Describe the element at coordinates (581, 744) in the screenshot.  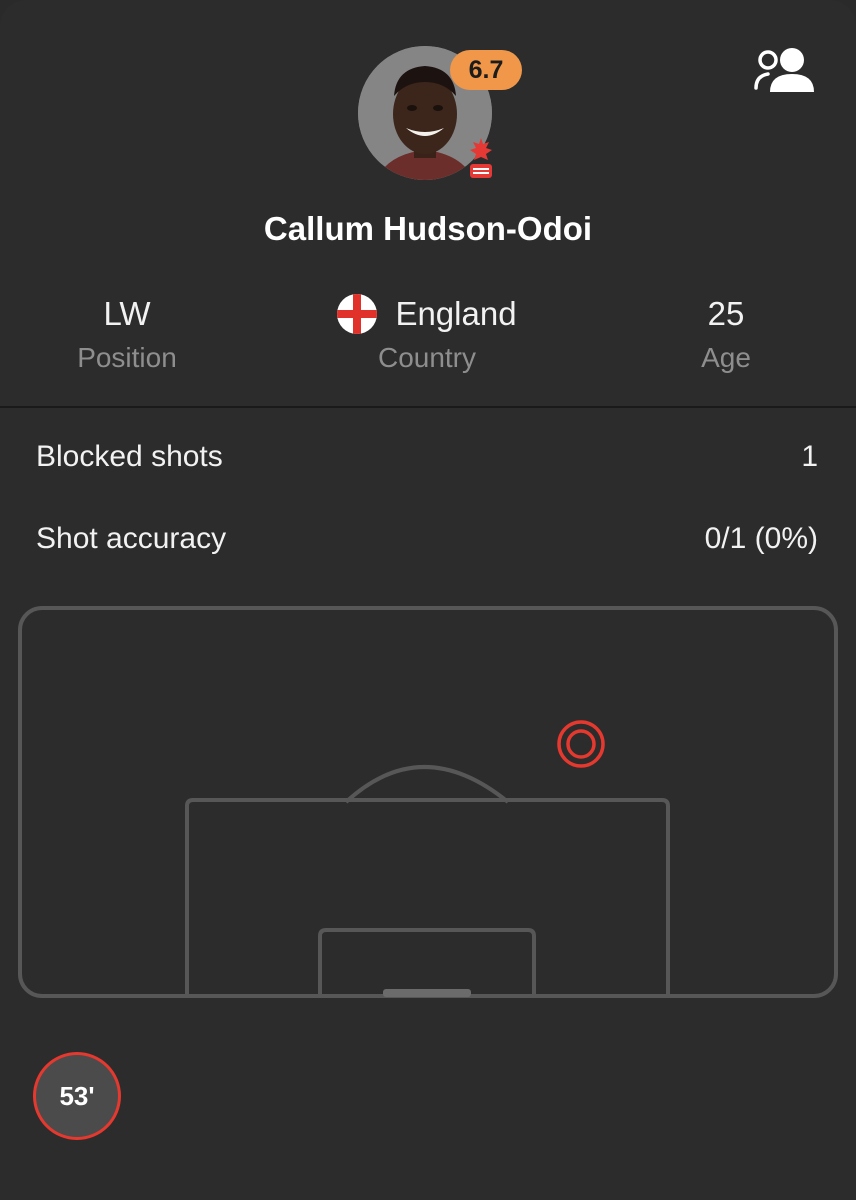
I see `shot-marker` at that location.